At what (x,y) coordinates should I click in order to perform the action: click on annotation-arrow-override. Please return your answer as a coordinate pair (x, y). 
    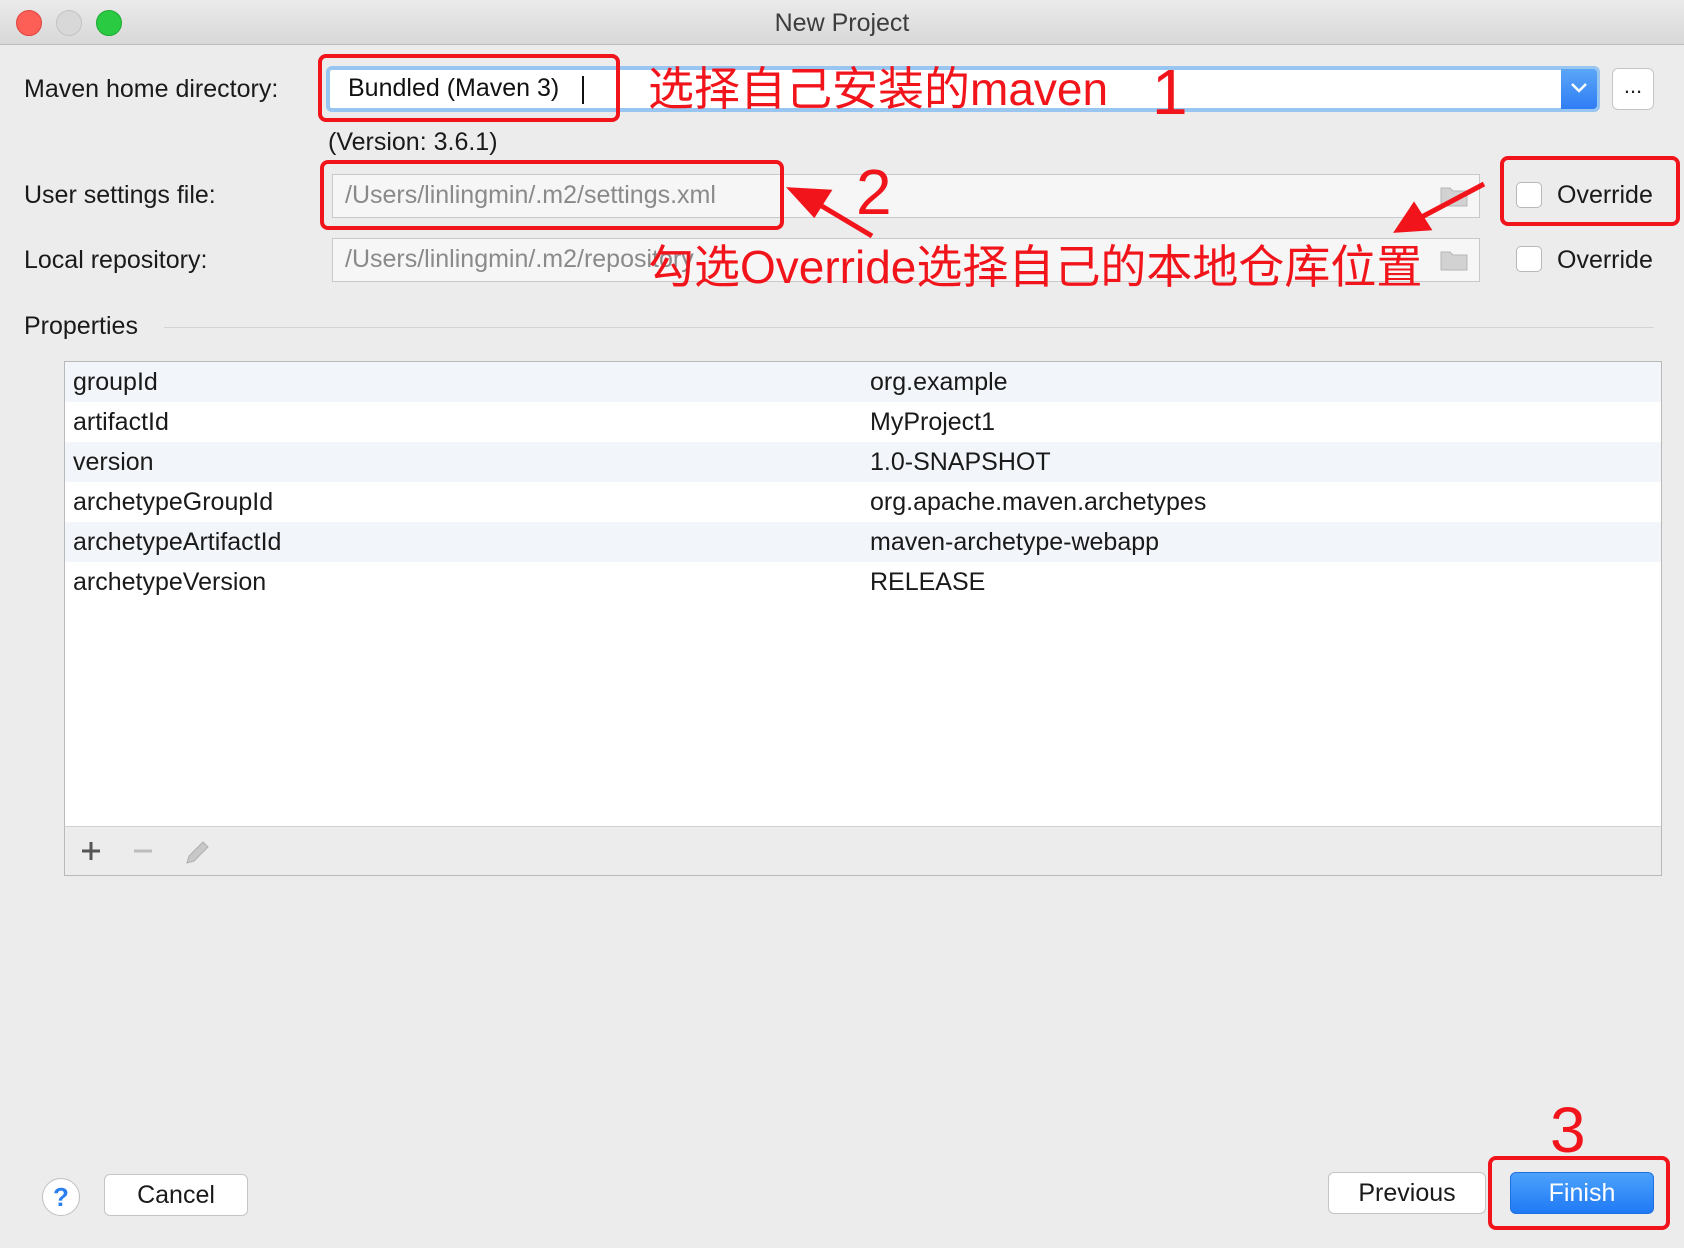
    Looking at the image, I should click on (1450, 202).